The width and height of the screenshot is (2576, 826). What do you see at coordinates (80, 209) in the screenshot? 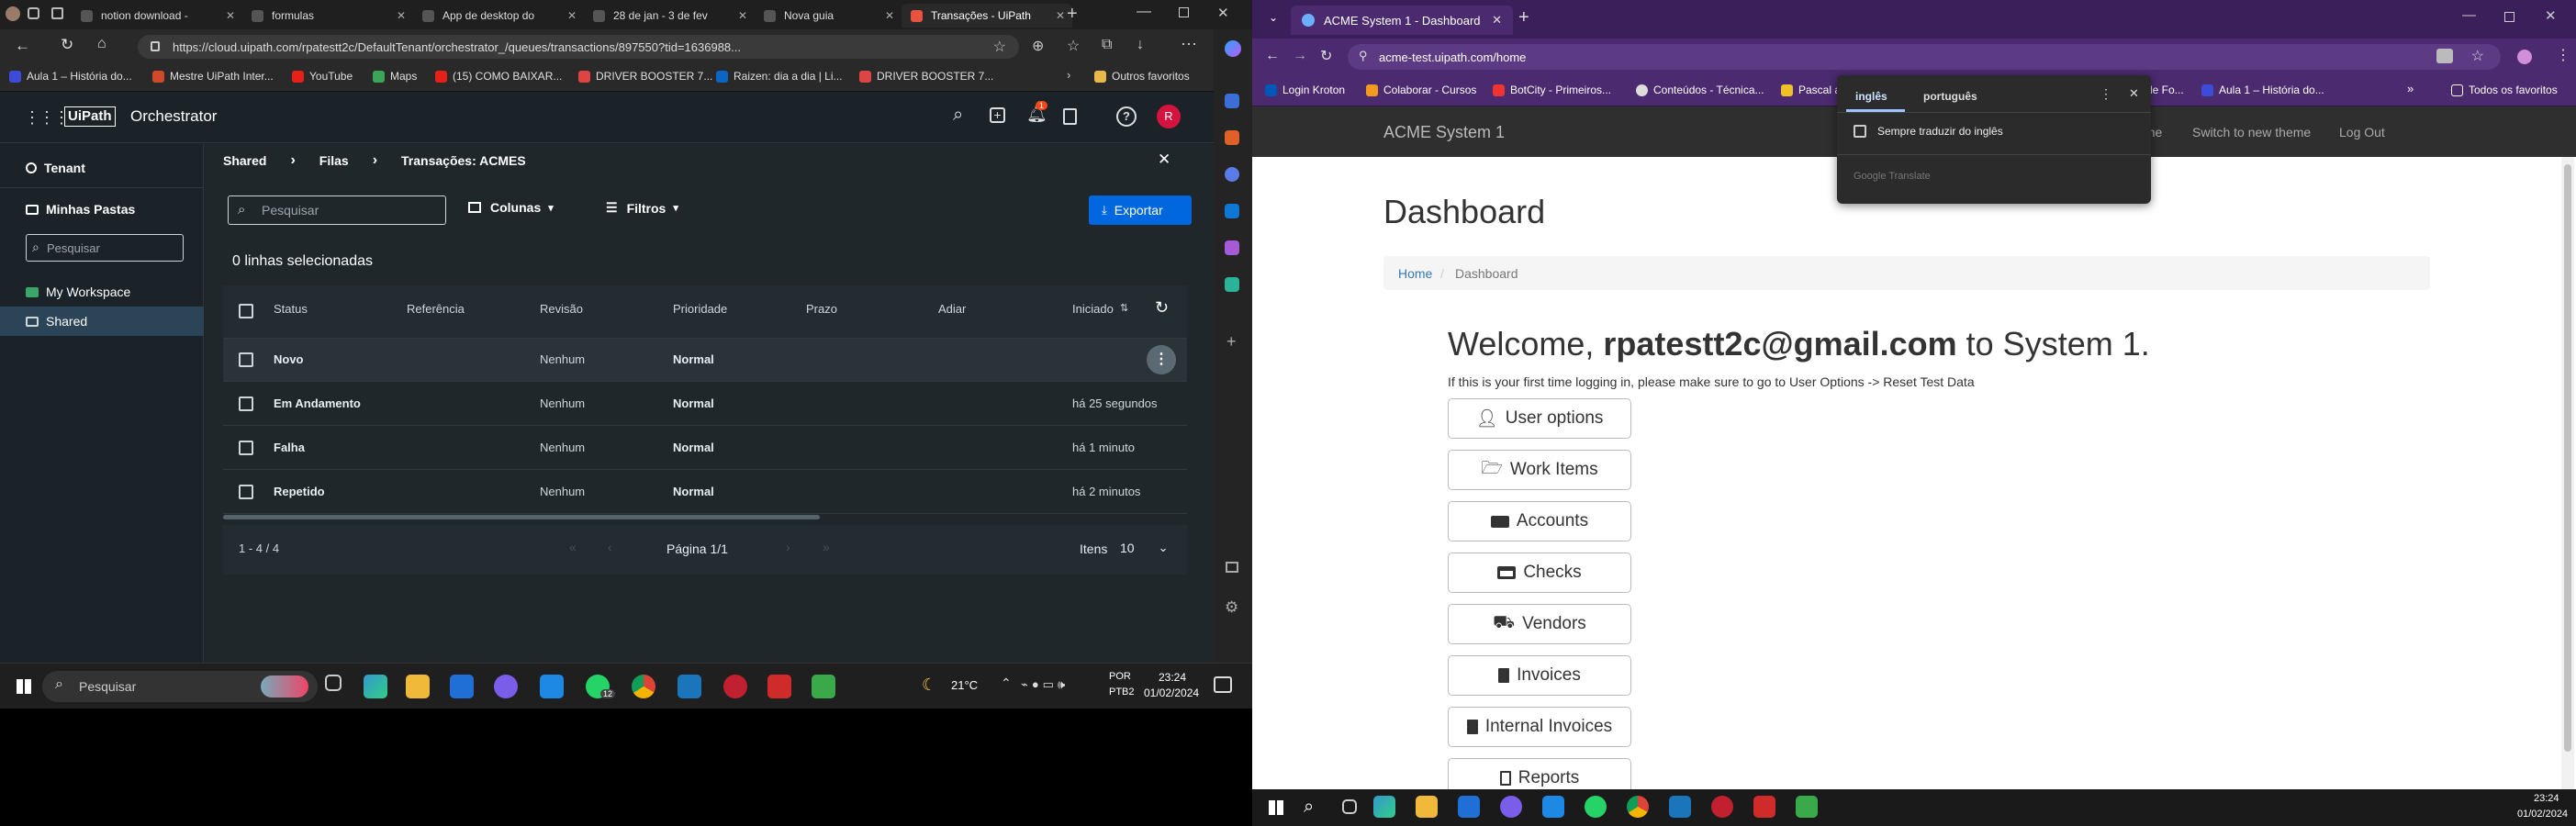
I see `sidebar-my-folders: Minhas Pastas` at bounding box center [80, 209].